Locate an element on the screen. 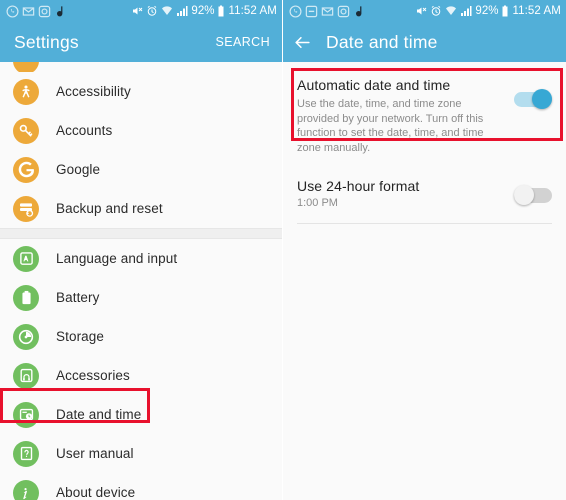 Image resolution: width=566 pixels, height=500 pixels. status-bar-right: 92% 11:52 AM is located at coordinates (424, 11).